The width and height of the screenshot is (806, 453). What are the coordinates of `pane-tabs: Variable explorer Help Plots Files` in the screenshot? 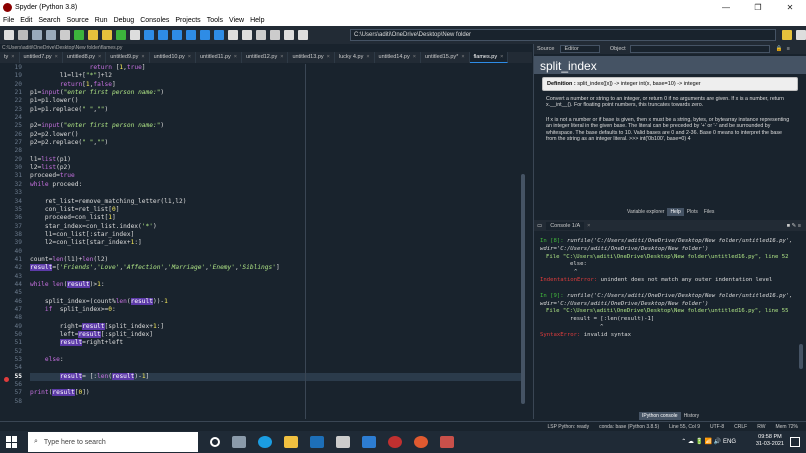 It's located at (670, 212).